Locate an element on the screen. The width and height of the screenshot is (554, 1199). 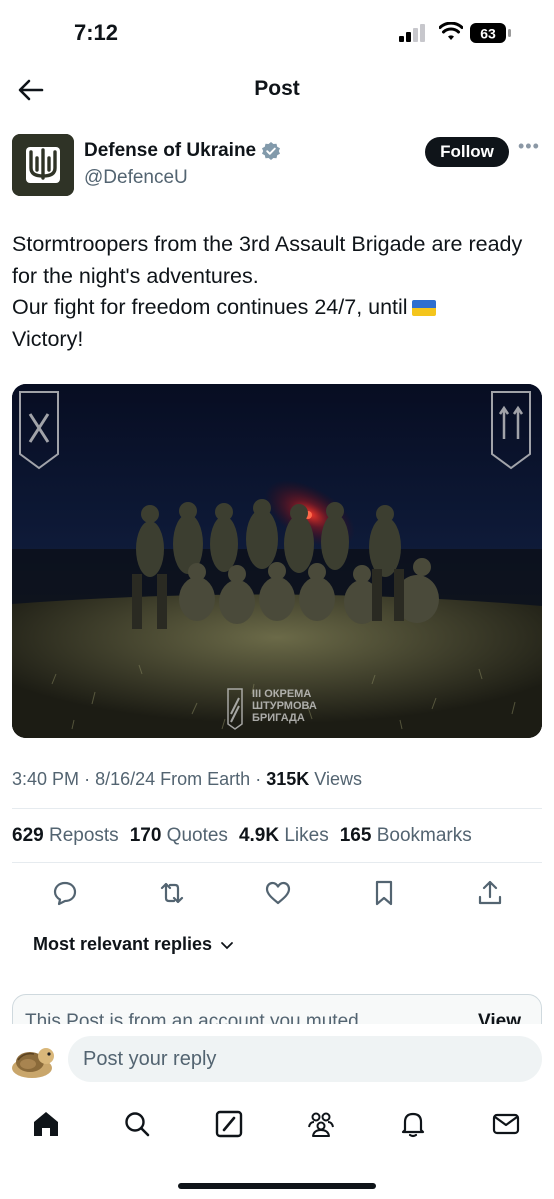
share-icon is located at coordinates (490, 893).